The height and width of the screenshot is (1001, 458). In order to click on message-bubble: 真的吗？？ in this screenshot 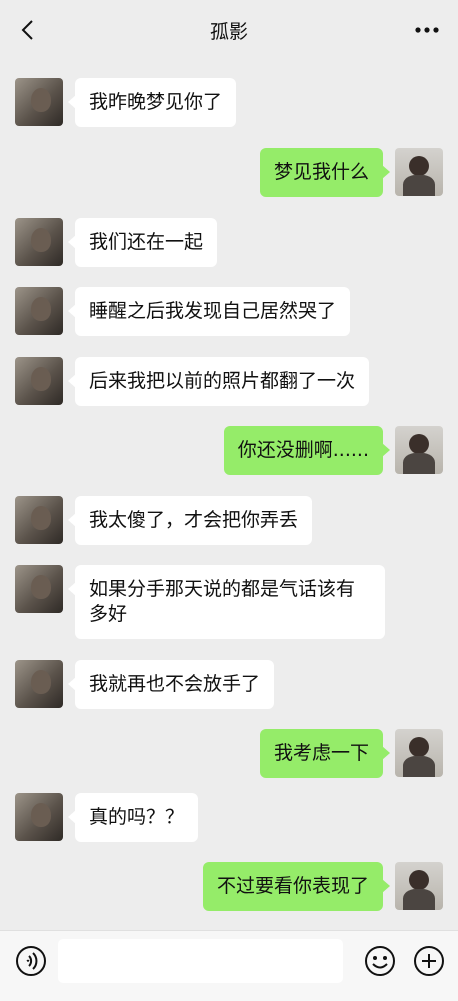, I will do `click(133, 817)`.